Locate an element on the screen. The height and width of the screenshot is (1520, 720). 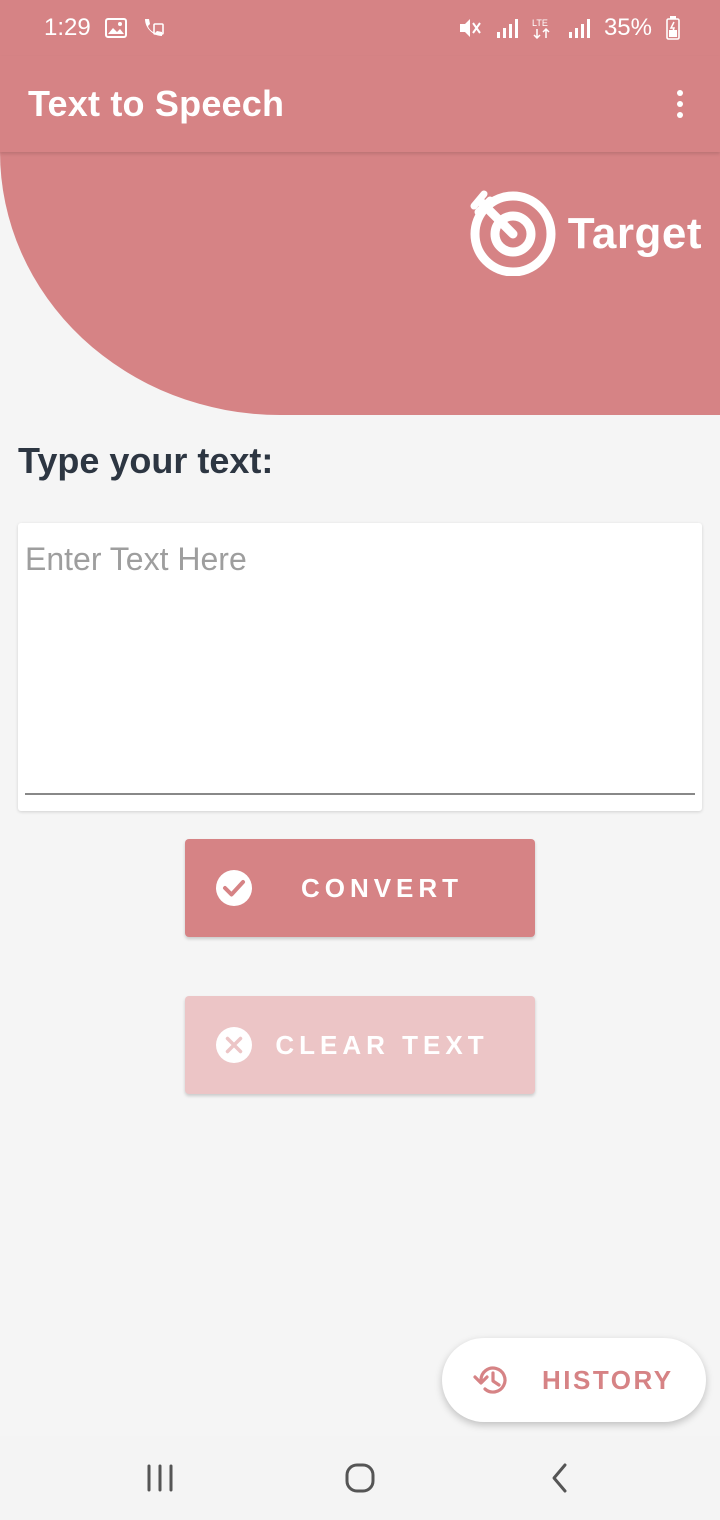
lte-icon: LTE is located at coordinates (543, 28).